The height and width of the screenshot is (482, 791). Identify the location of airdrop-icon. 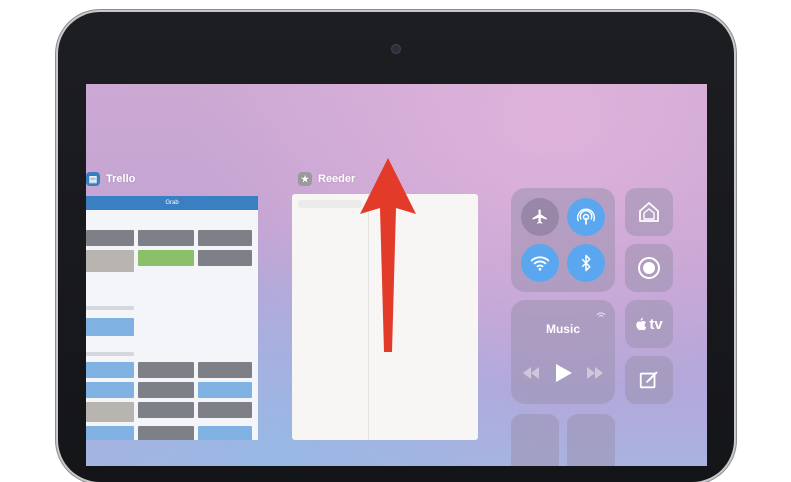
(586, 216).